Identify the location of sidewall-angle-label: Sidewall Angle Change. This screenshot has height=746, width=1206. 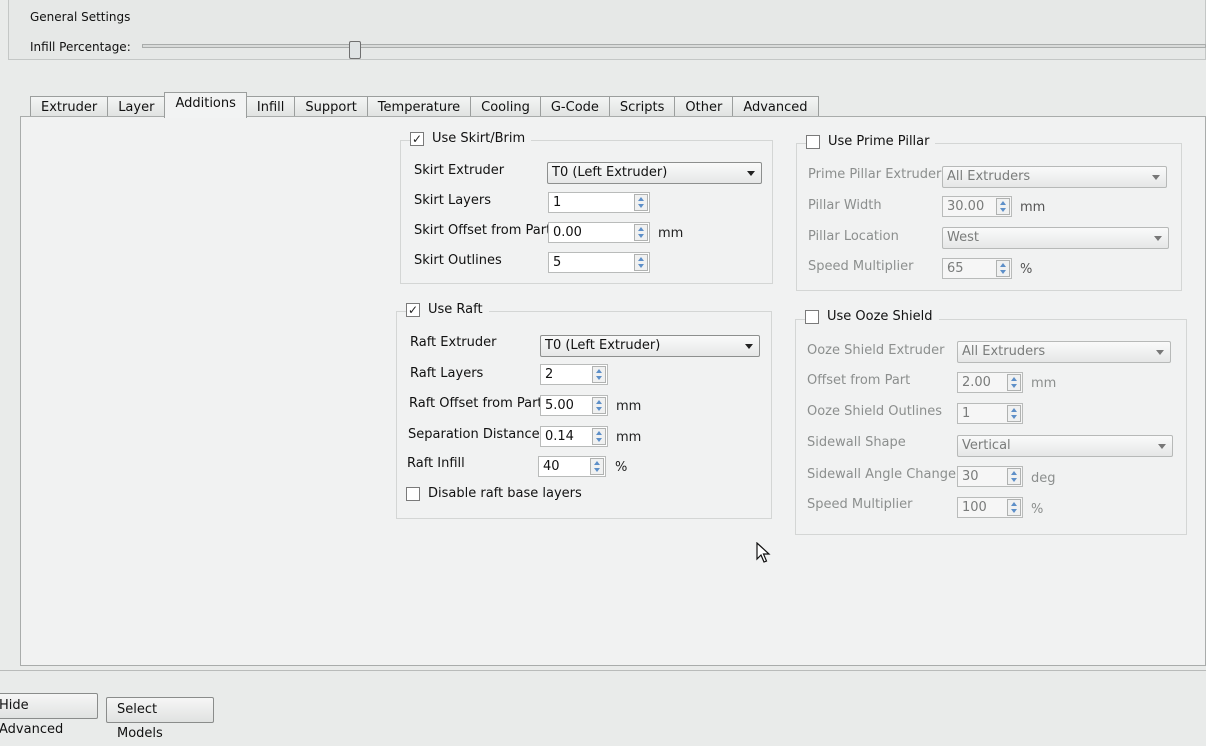
(881, 474).